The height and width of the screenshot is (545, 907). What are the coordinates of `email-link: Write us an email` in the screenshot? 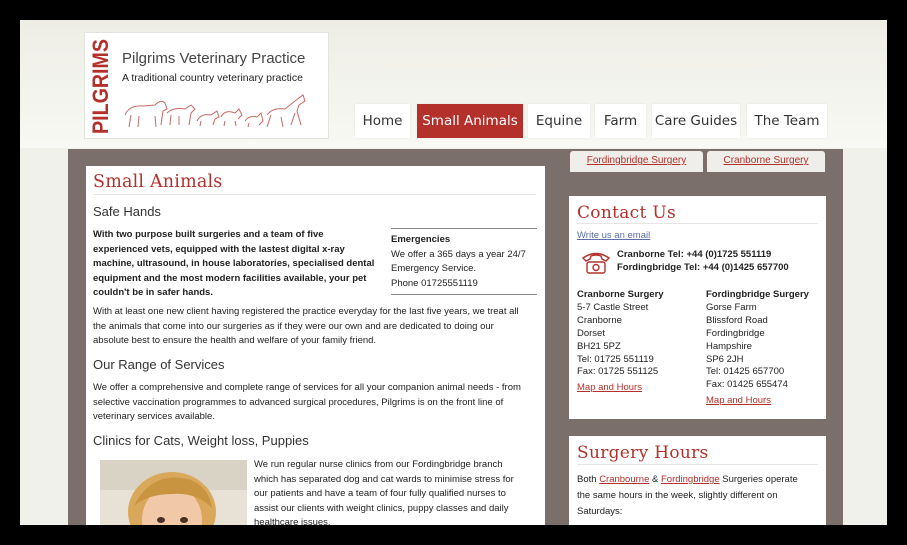 It's located at (613, 236).